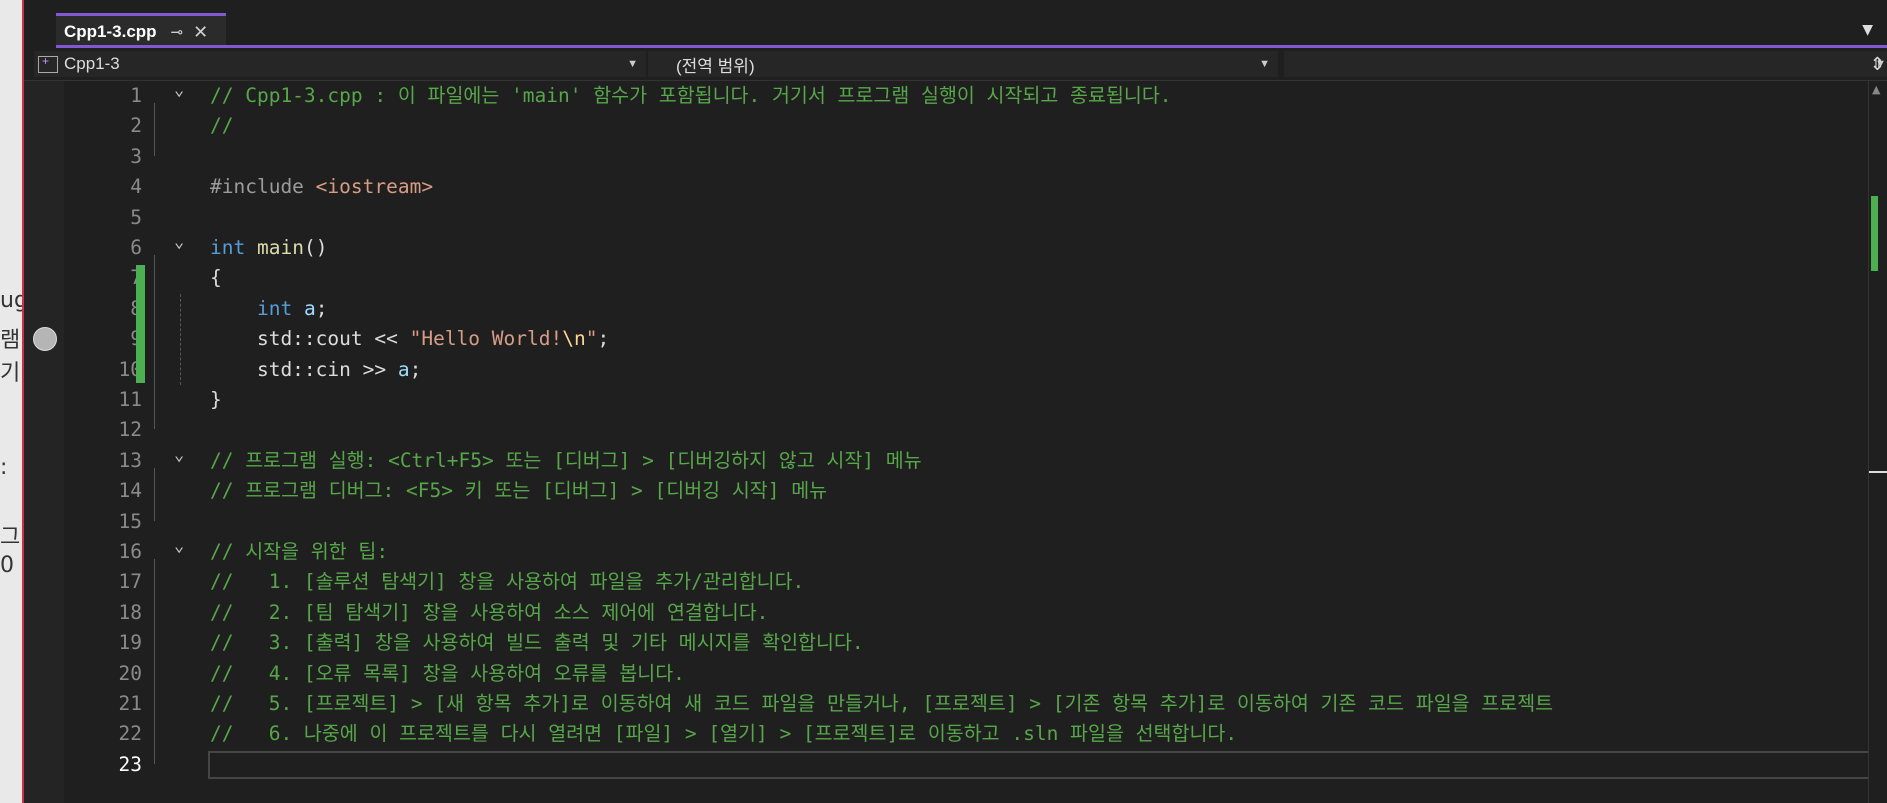 The width and height of the screenshot is (1887, 803). I want to click on line-number: 12, so click(130, 430).